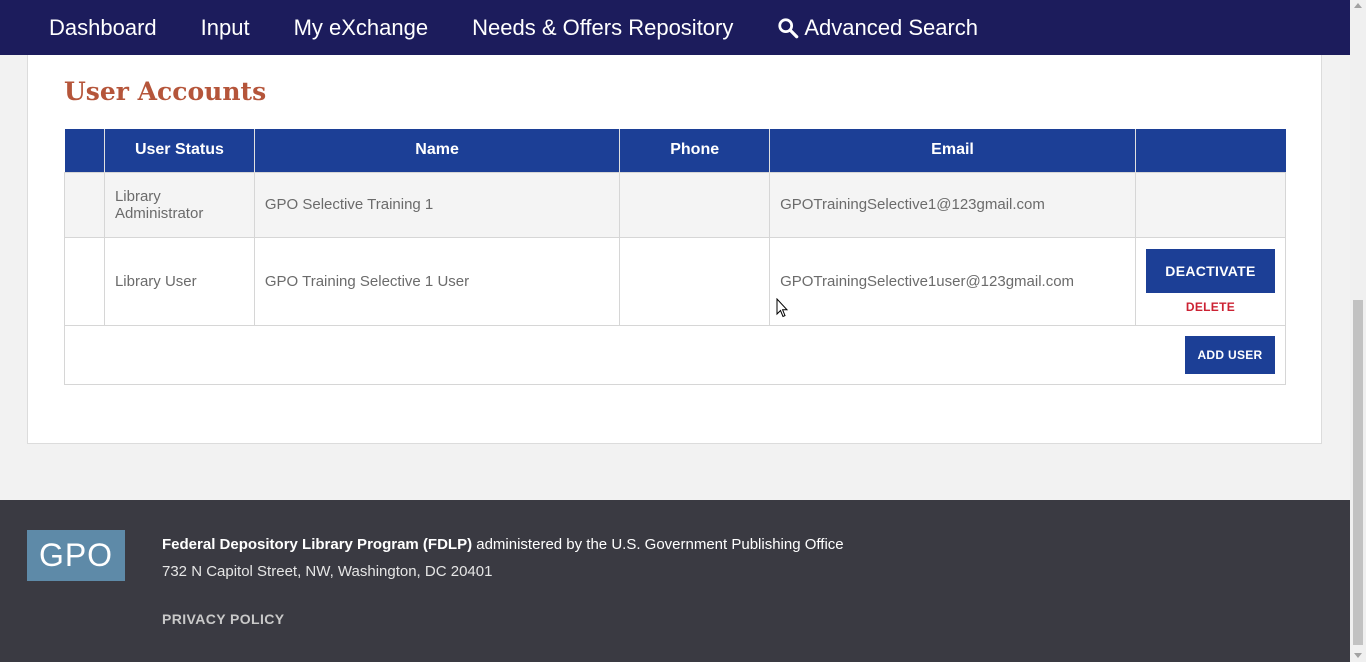 The width and height of the screenshot is (1366, 662). Describe the element at coordinates (1210, 307) in the screenshot. I see `delete-link: DELETE` at that location.